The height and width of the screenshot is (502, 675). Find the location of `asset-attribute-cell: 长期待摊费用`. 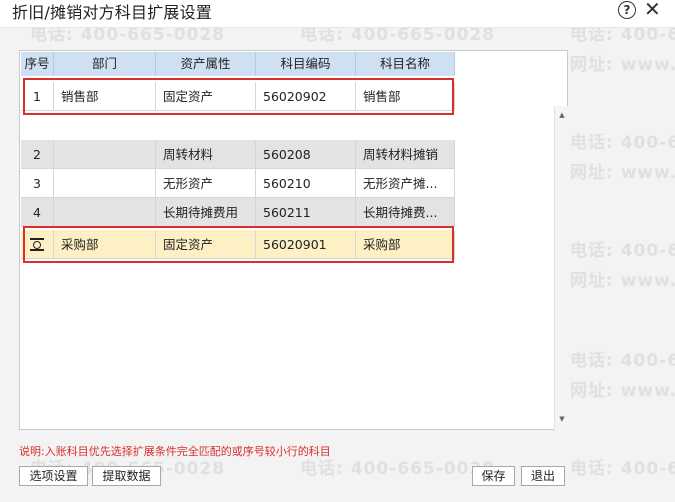

asset-attribute-cell: 长期待摊费用 is located at coordinates (206, 212).